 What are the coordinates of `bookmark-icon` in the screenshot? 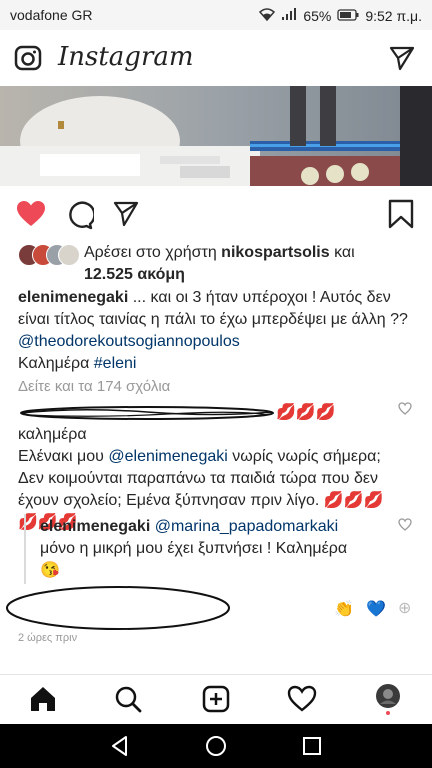 It's located at (401, 216).